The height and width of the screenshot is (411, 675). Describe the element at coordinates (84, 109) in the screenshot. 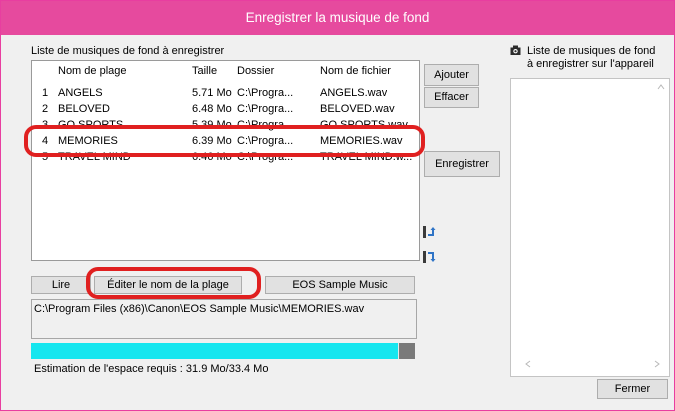

I see `track-name: BELOVED` at that location.